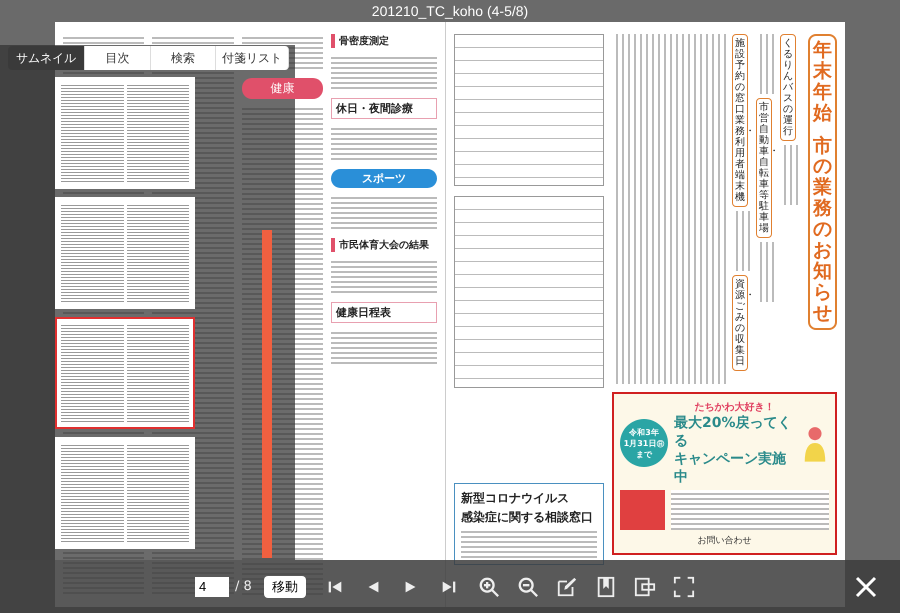 This screenshot has height=613, width=900. What do you see at coordinates (46, 58) in the screenshot?
I see `sidebar-tab: サムネイル` at bounding box center [46, 58].